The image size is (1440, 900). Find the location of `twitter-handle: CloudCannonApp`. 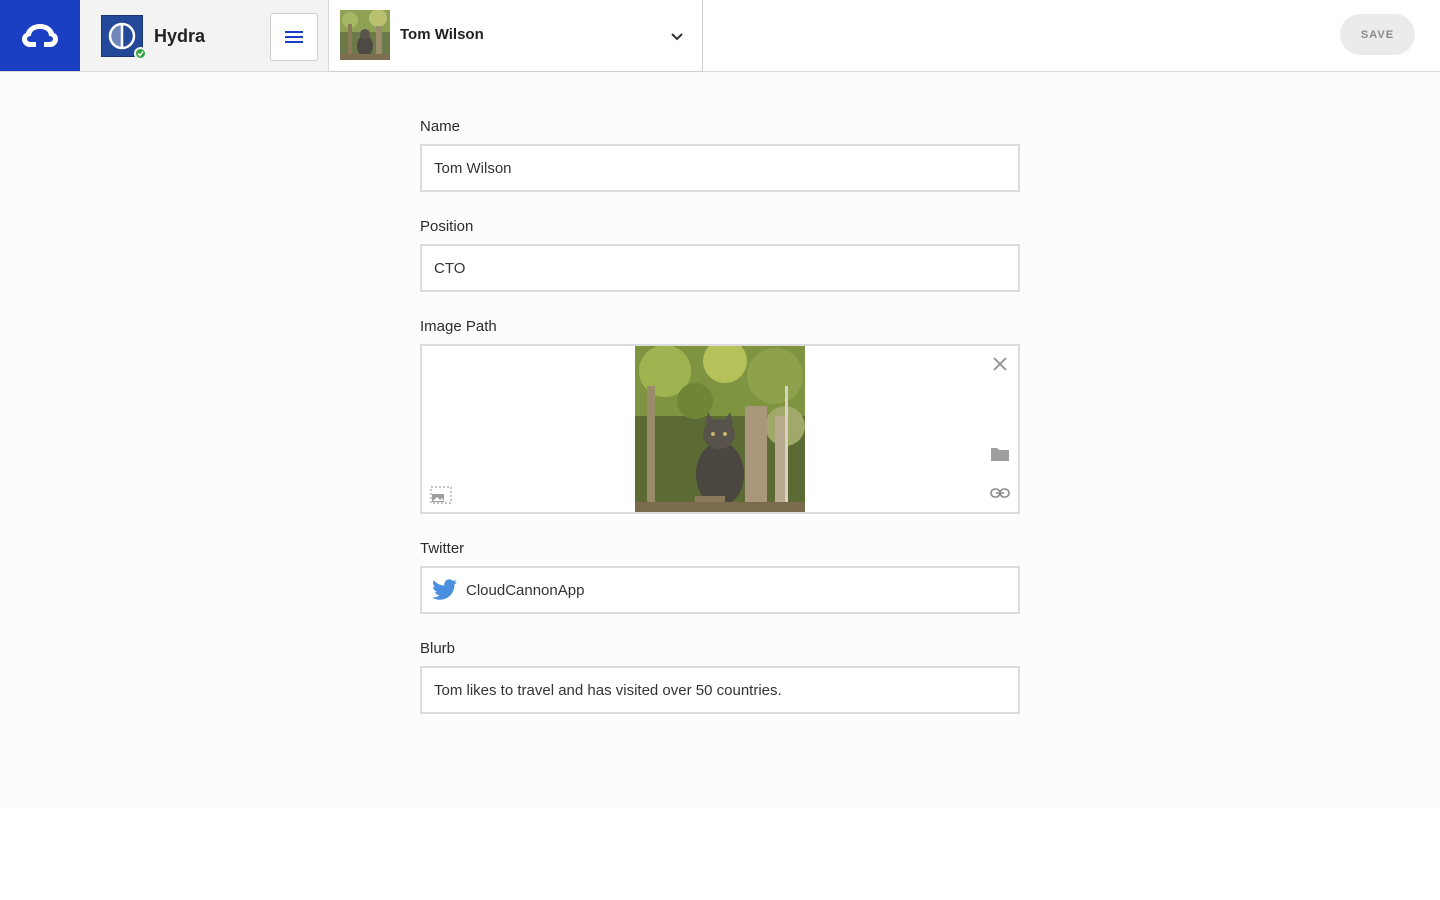

twitter-handle: CloudCannonApp is located at coordinates (525, 590).